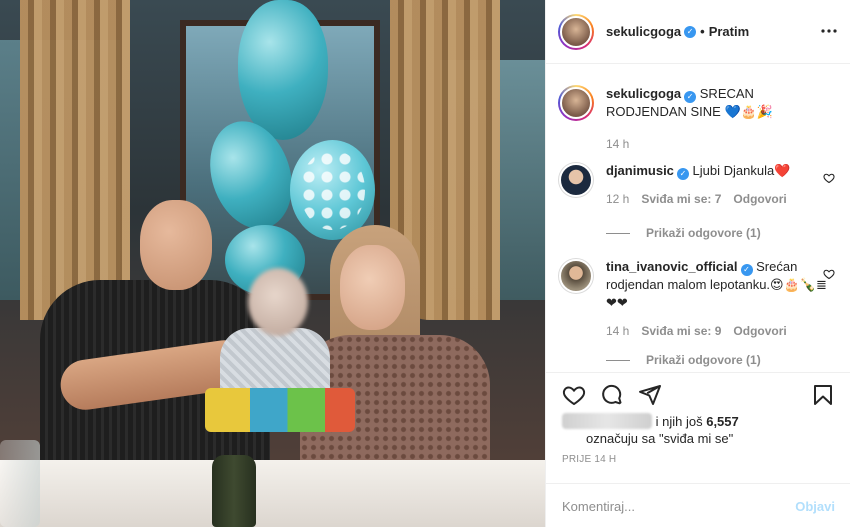  I want to click on highchair-tray, so click(280, 410).